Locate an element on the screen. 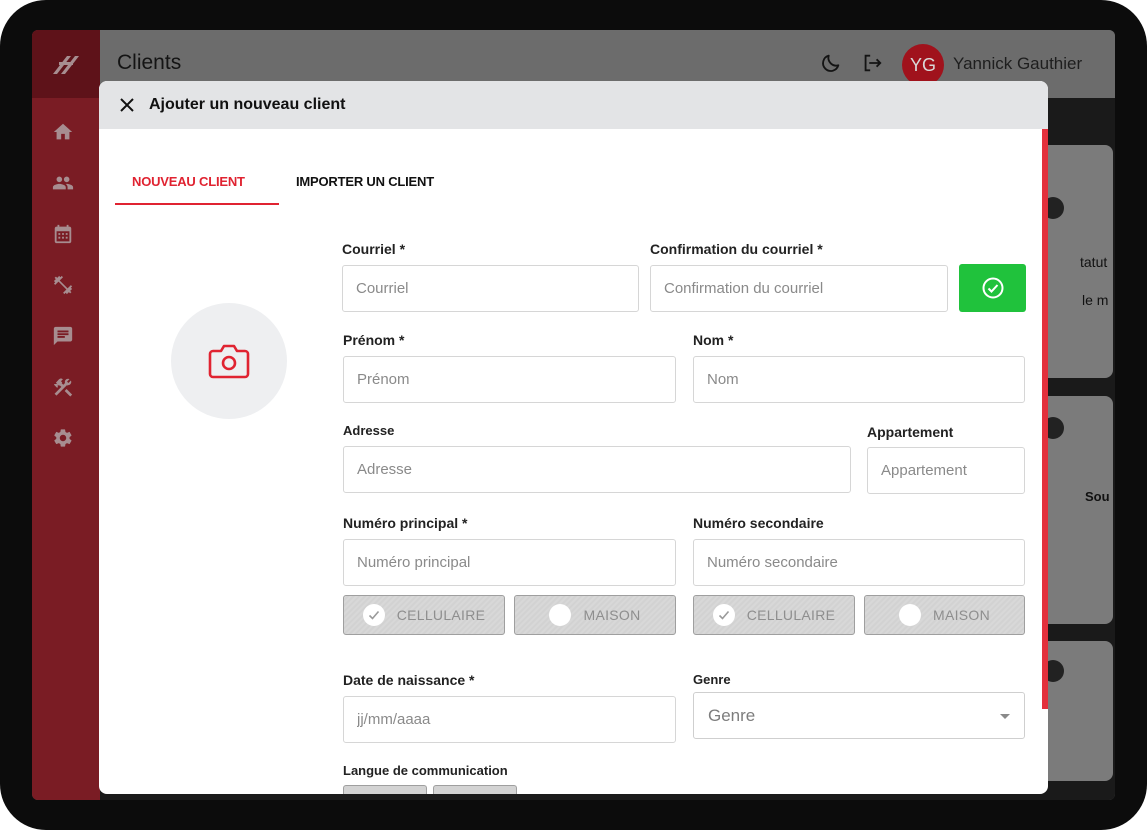 This screenshot has height=830, width=1147. primary-cell-label: CELLULAIRE is located at coordinates (441, 615).